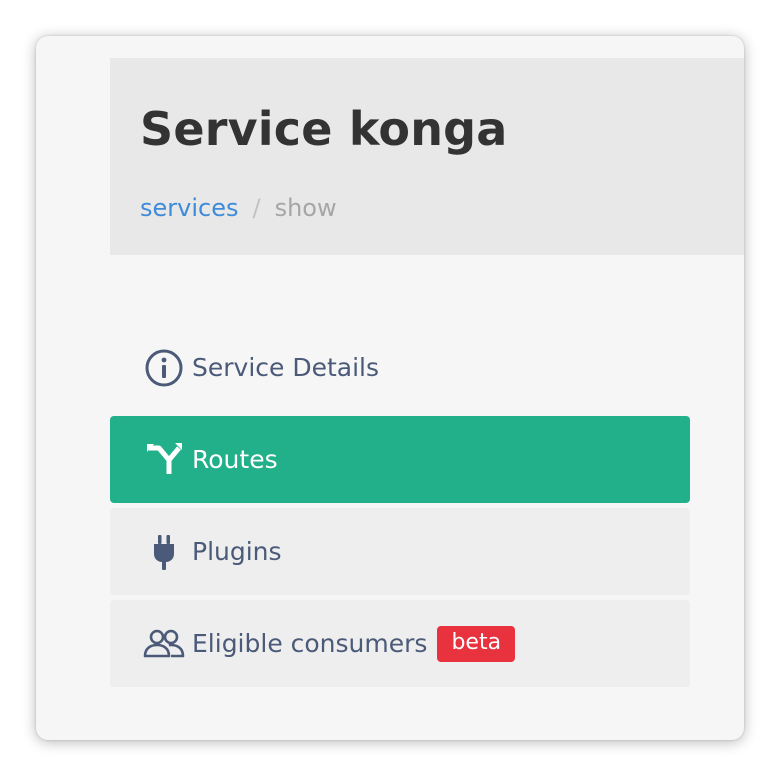 Image resolution: width=780 pixels, height=776 pixels. I want to click on nav-item-label: Service Details, so click(286, 367).